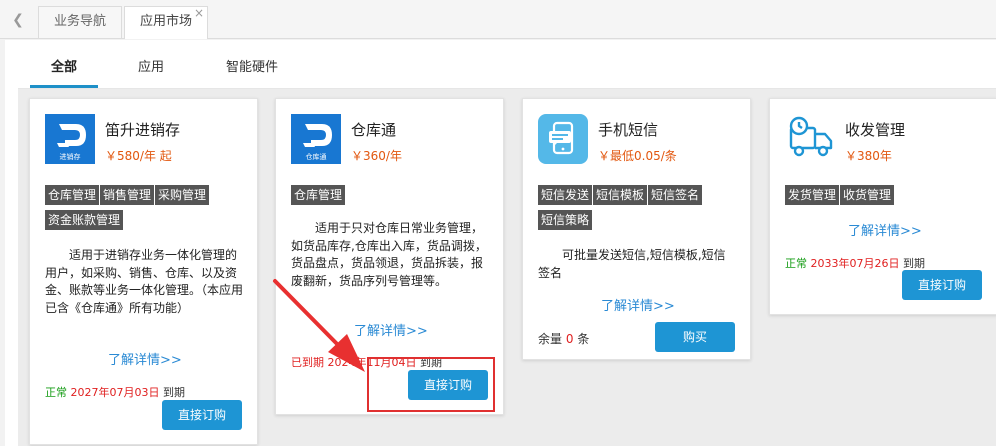 This screenshot has height=446, width=996. I want to click on sms-icon, so click(563, 139).